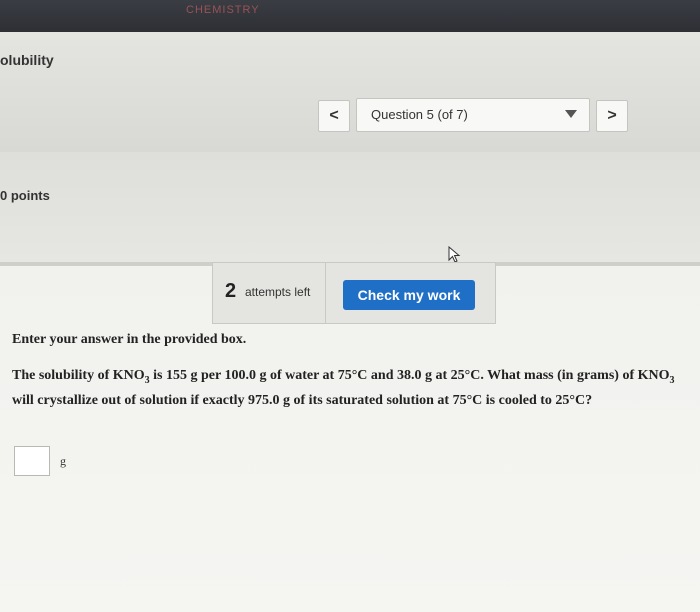 The height and width of the screenshot is (612, 700). I want to click on chevron-right-icon: >, so click(612, 115).